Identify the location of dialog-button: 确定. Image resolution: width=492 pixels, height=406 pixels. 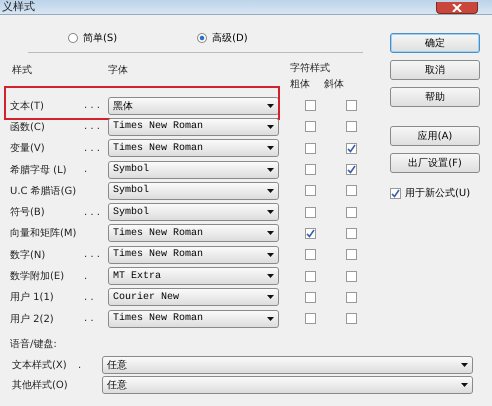
(435, 43).